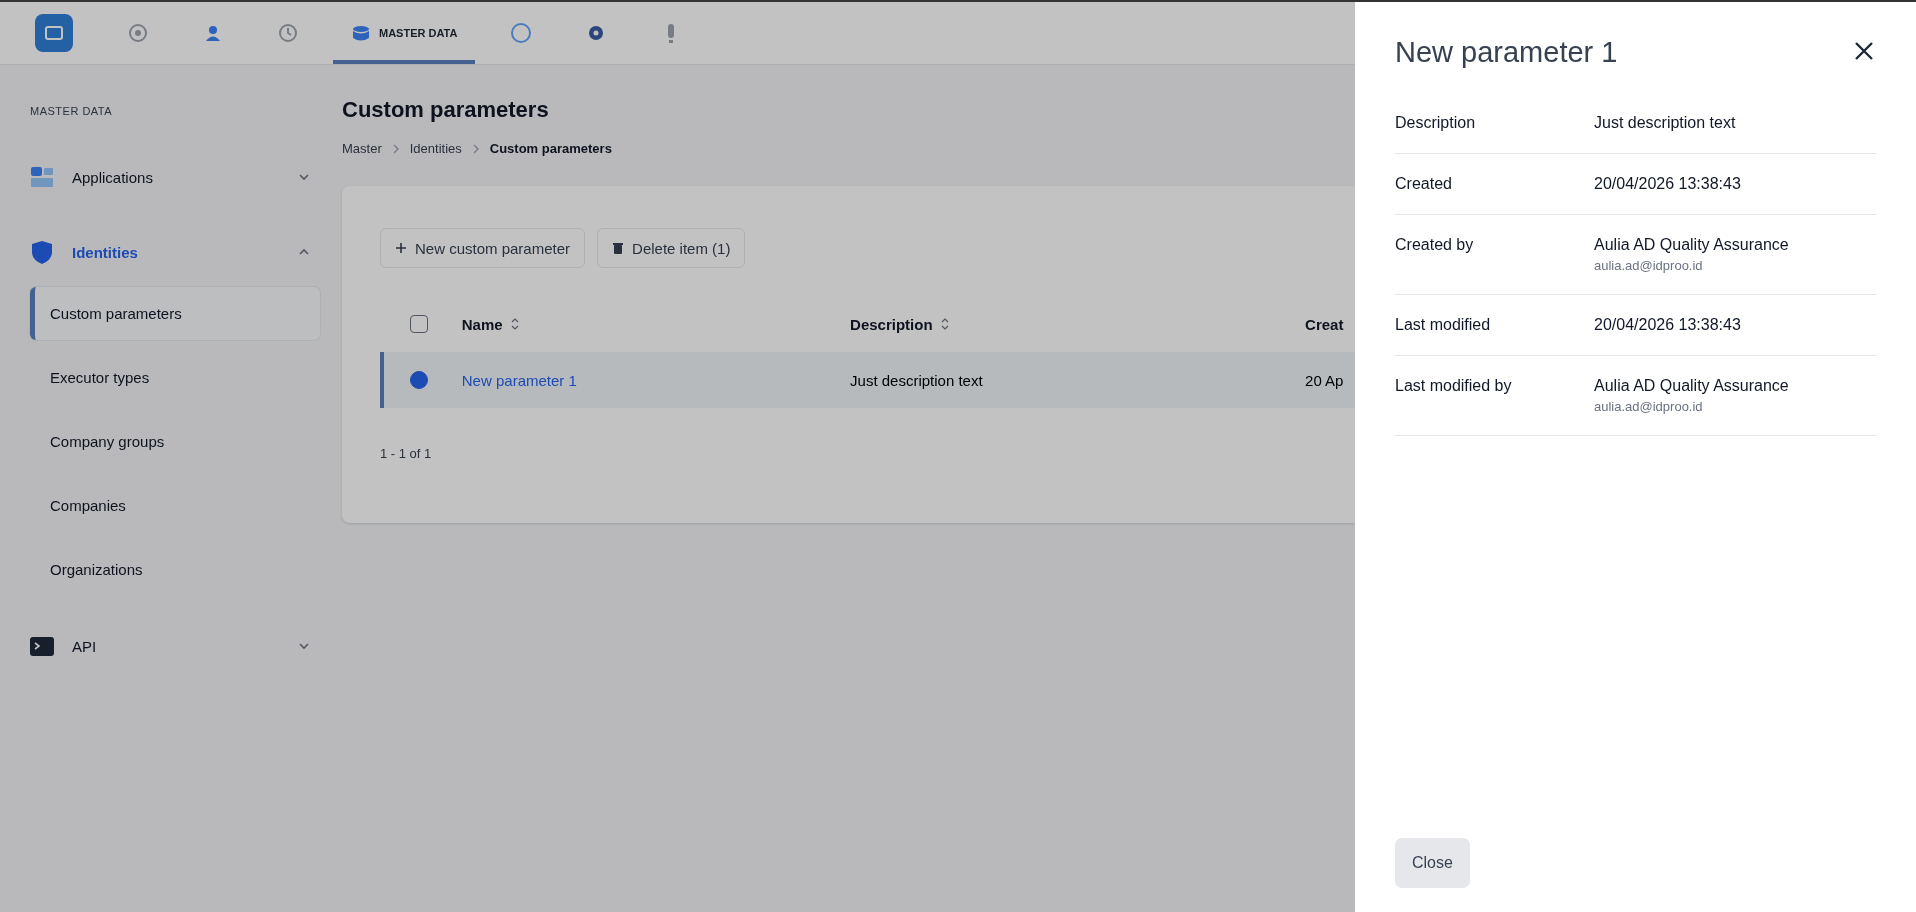 This screenshot has height=912, width=1916. What do you see at coordinates (185, 177) in the screenshot?
I see `sidebar-item: Applications` at bounding box center [185, 177].